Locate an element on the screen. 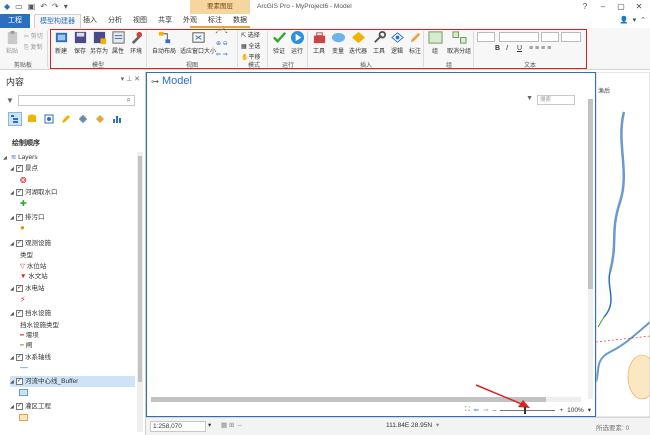 The height and width of the screenshot is (435, 650). list-by-charts-button is located at coordinates (117, 119).